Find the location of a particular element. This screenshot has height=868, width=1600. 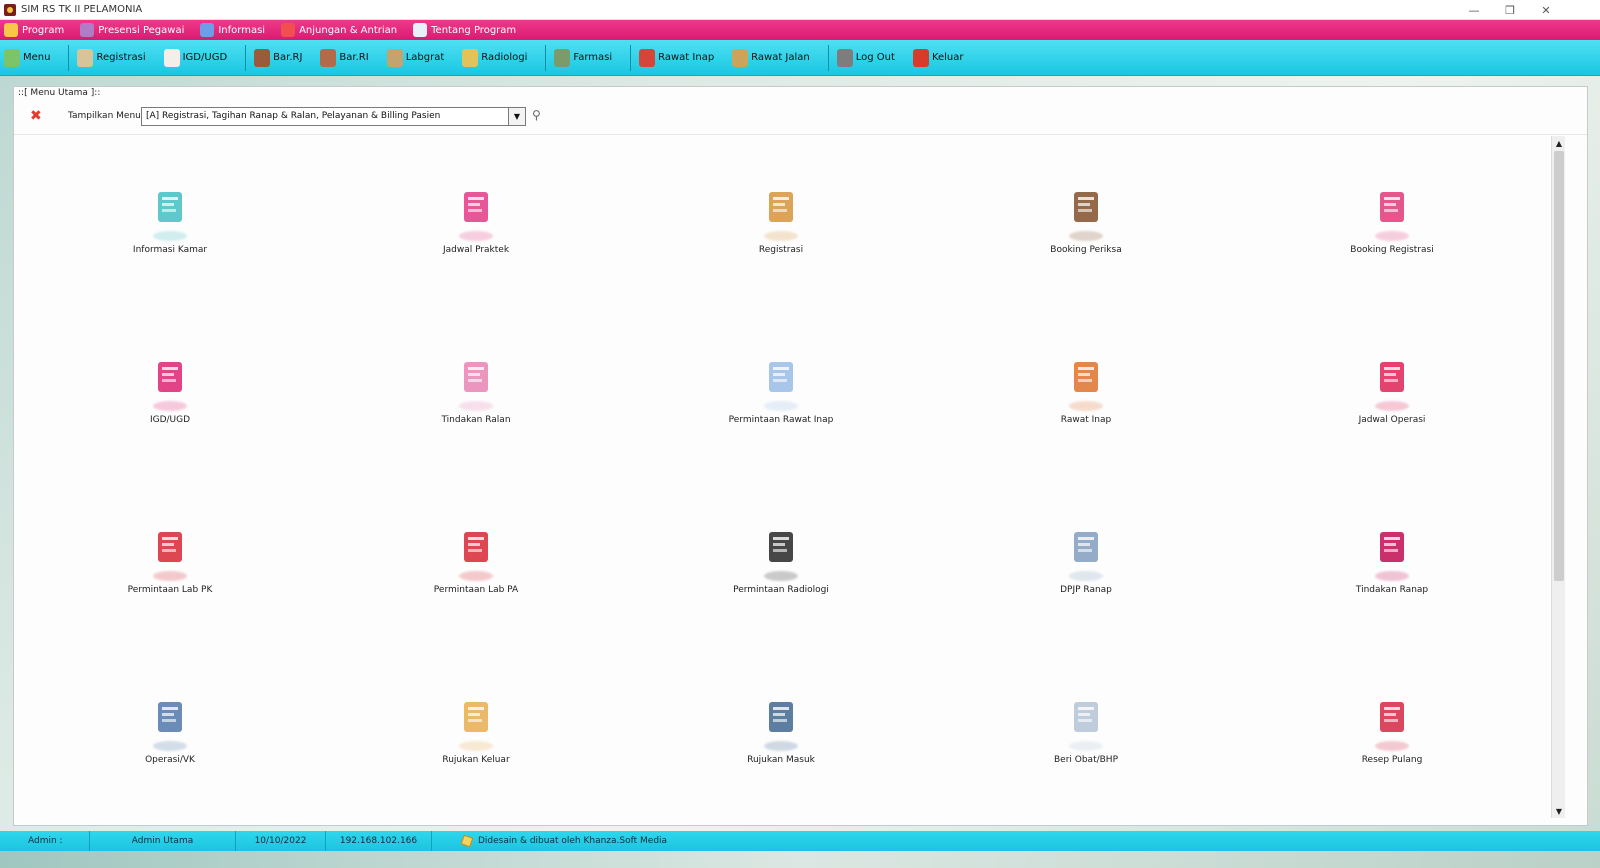

tile-jadwal-operasi: Jadwal Operasi is located at coordinates (1392, 421).